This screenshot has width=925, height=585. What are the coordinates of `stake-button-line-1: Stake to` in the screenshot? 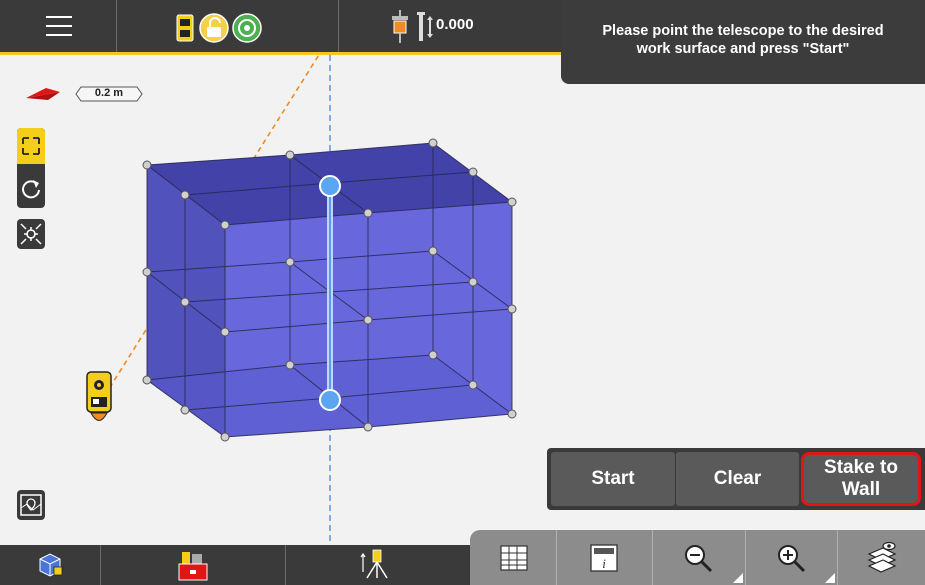 It's located at (861, 467).